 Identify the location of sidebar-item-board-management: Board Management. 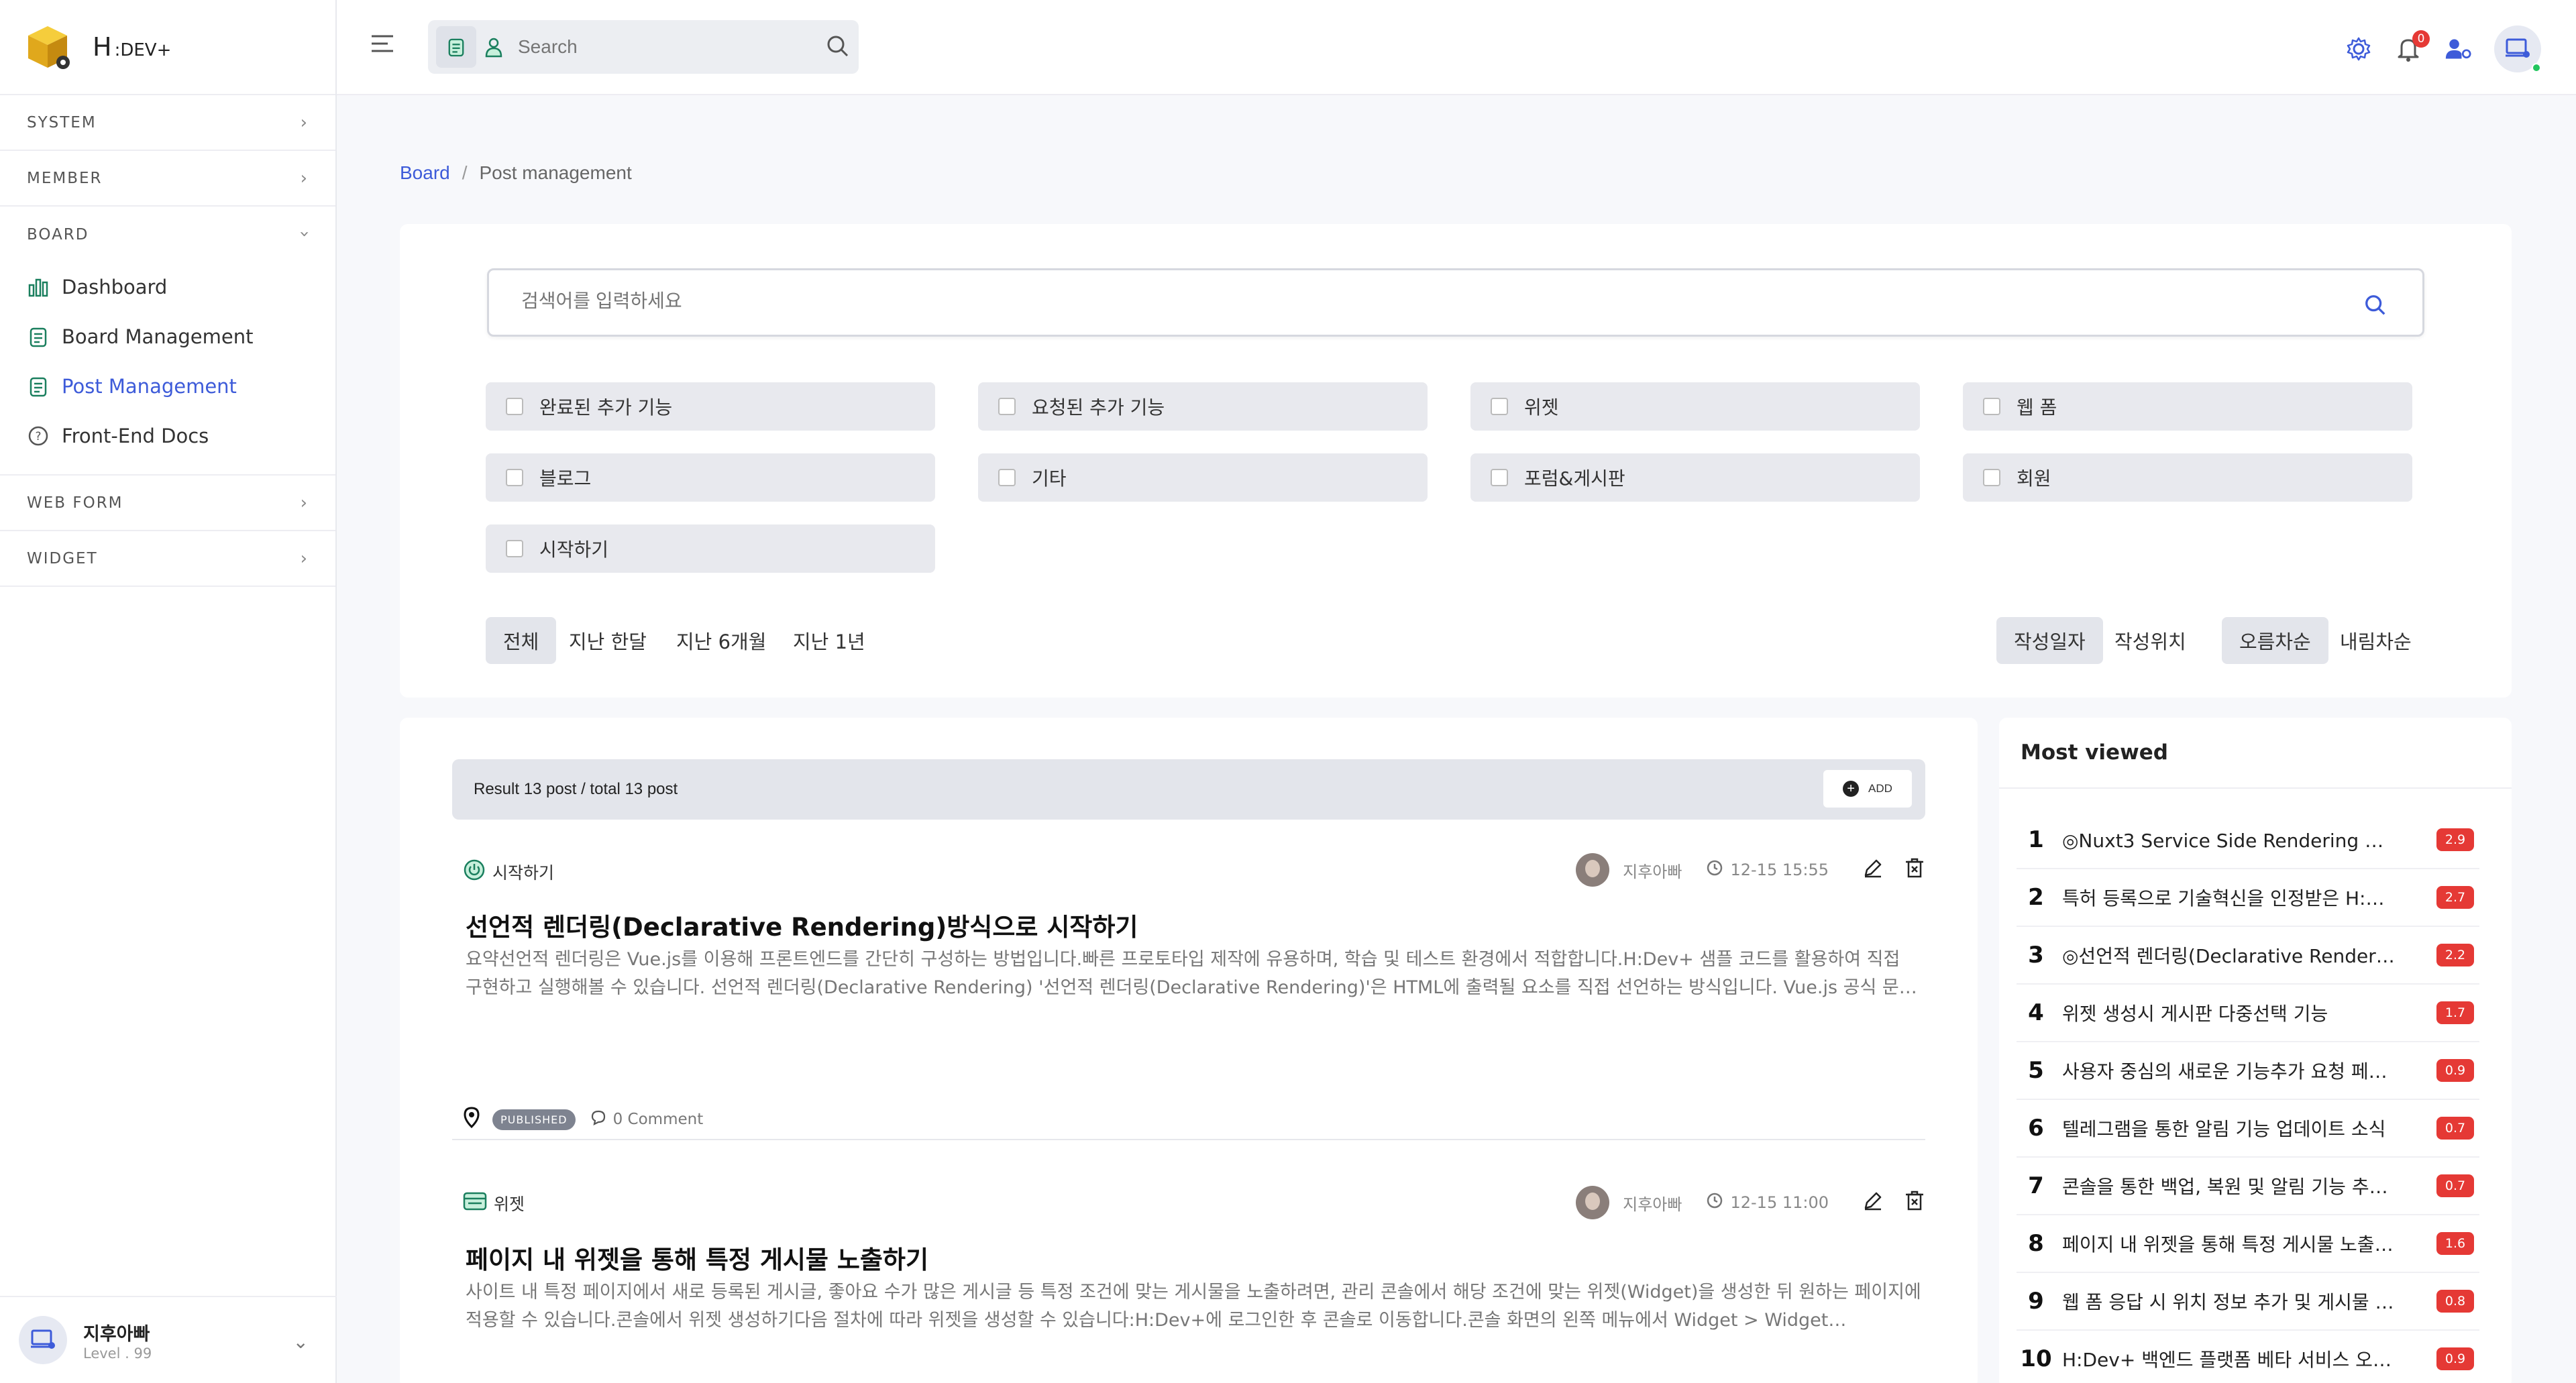
(167, 337).